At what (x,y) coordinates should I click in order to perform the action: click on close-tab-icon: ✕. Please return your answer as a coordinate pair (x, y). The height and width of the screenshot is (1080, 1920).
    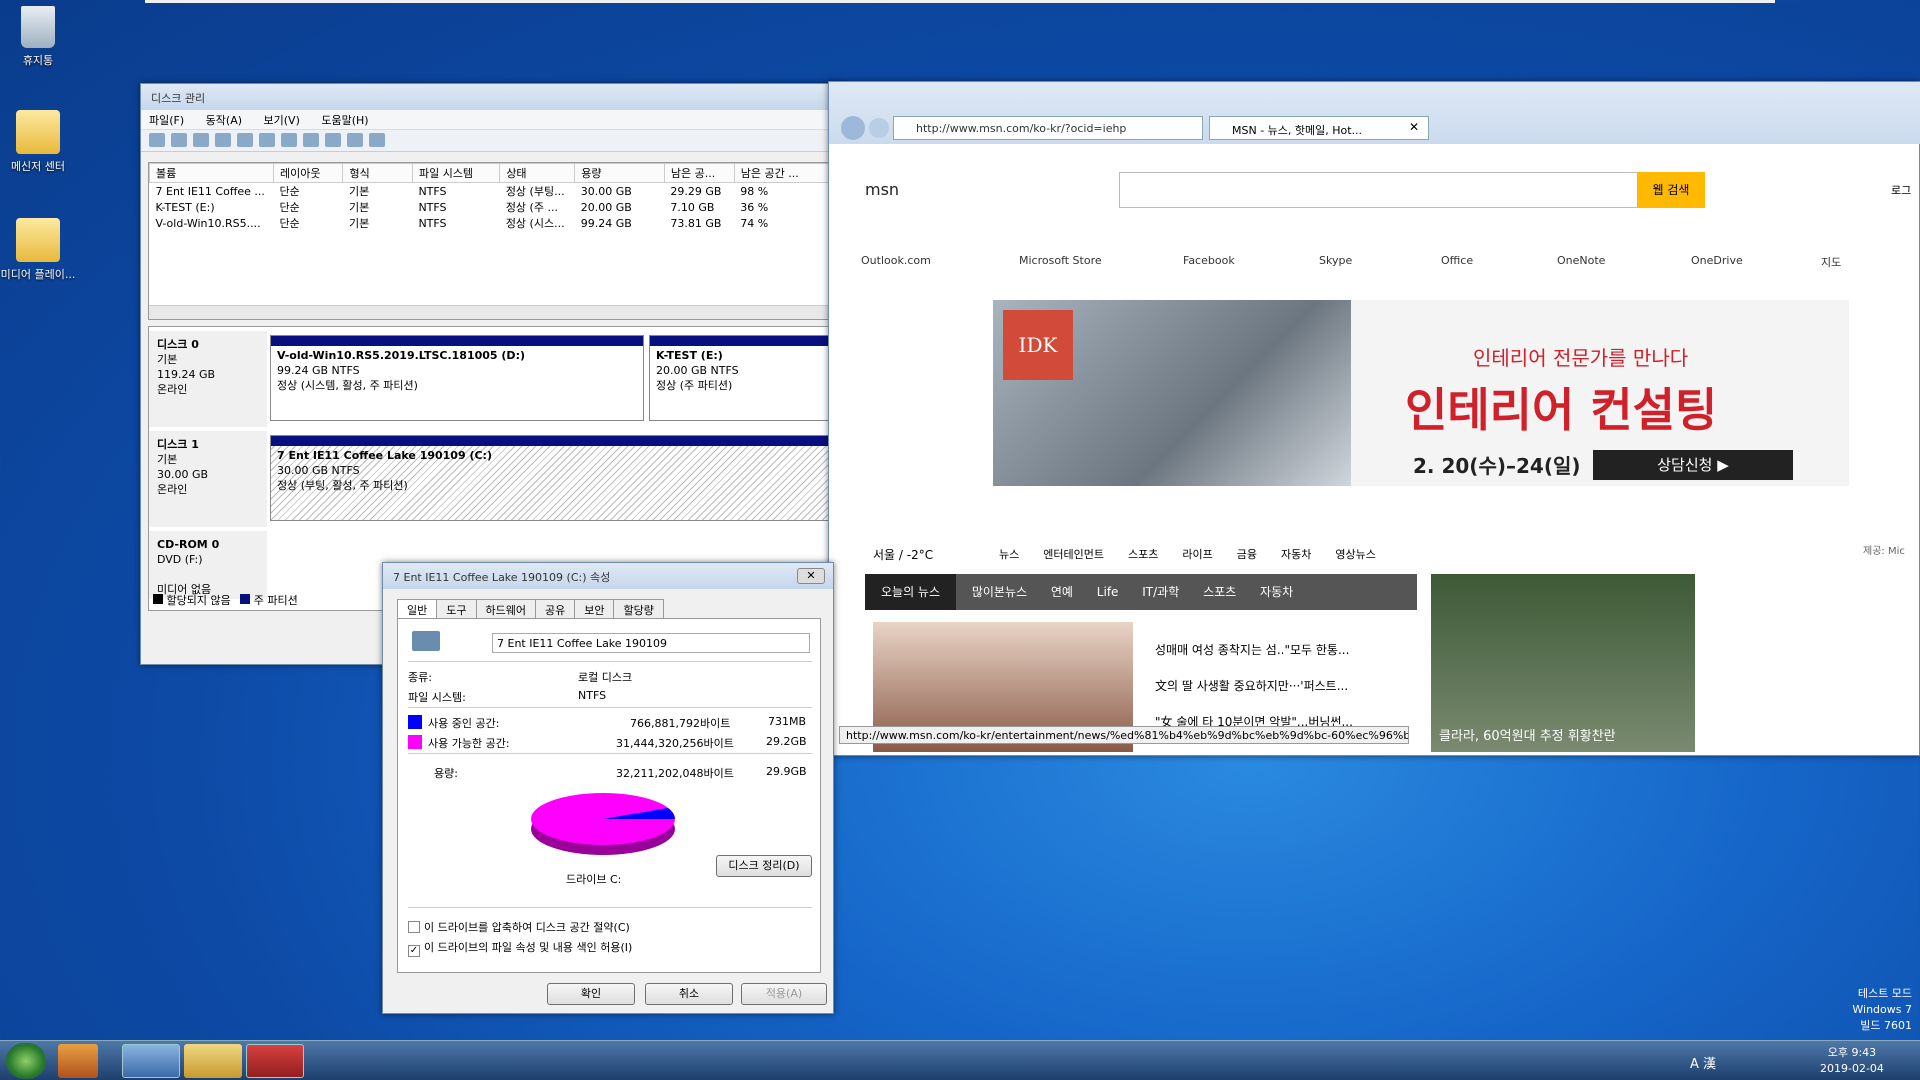
    Looking at the image, I should click on (1414, 127).